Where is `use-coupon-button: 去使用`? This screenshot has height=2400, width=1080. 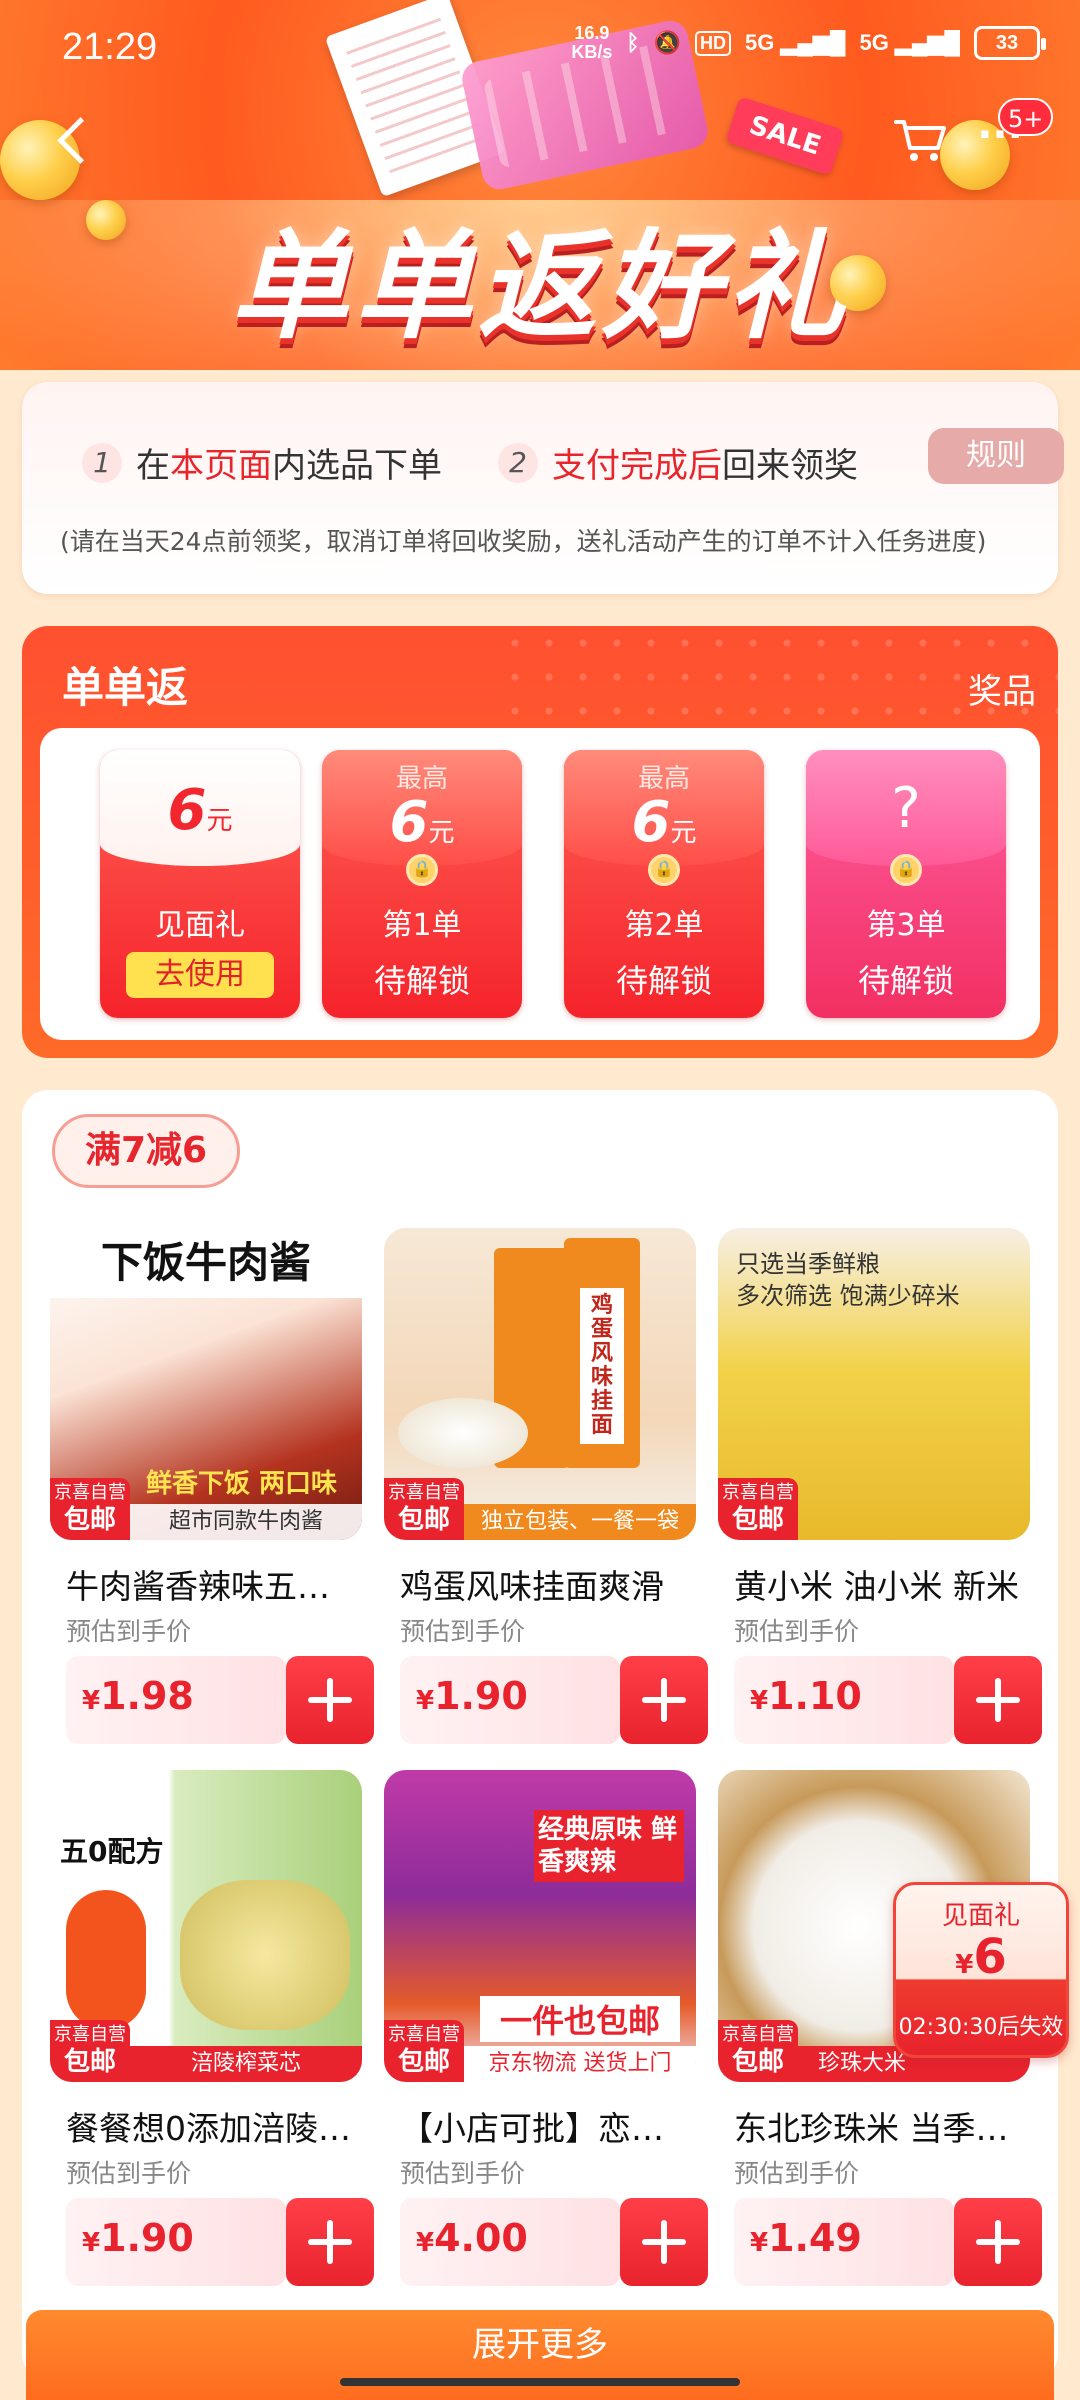
use-coupon-button: 去使用 is located at coordinates (200, 975).